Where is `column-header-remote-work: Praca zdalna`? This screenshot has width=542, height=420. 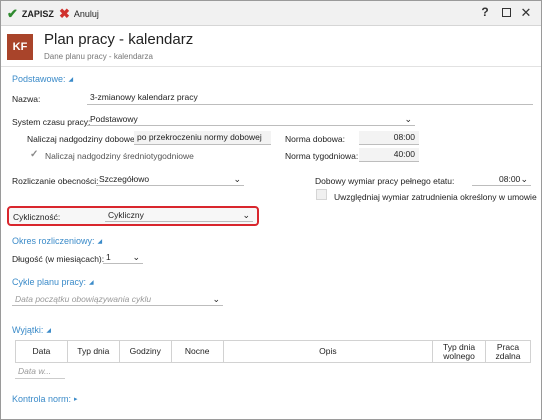
column-header-remote-work: Praca zdalna is located at coordinates (508, 351).